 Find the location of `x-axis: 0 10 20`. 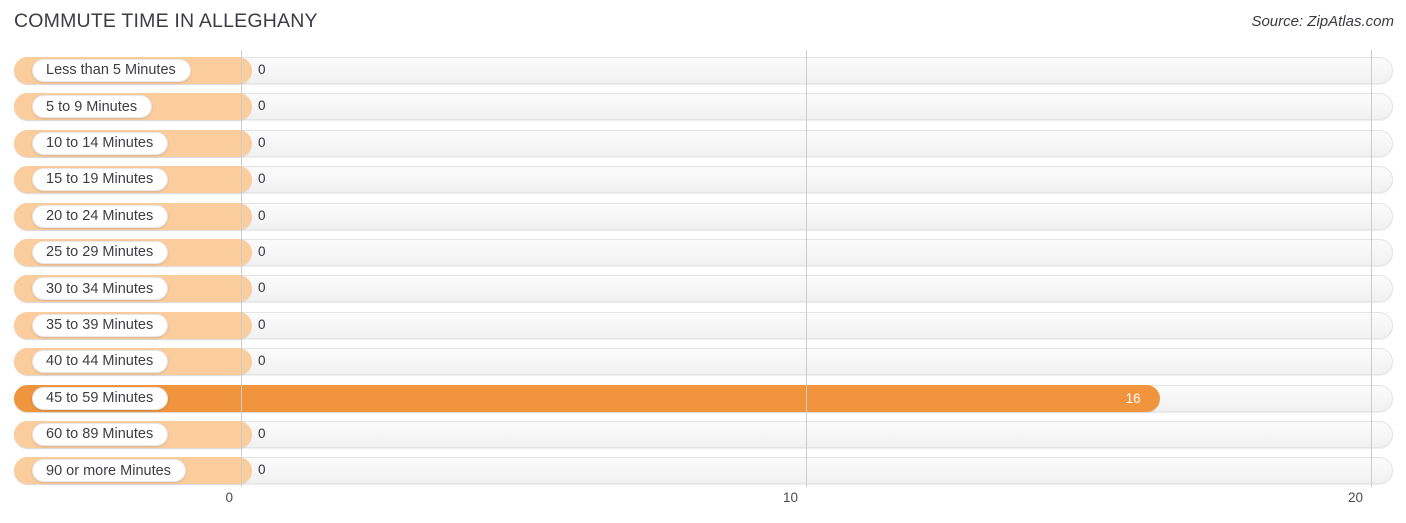

x-axis: 0 10 20 is located at coordinates (703, 505).